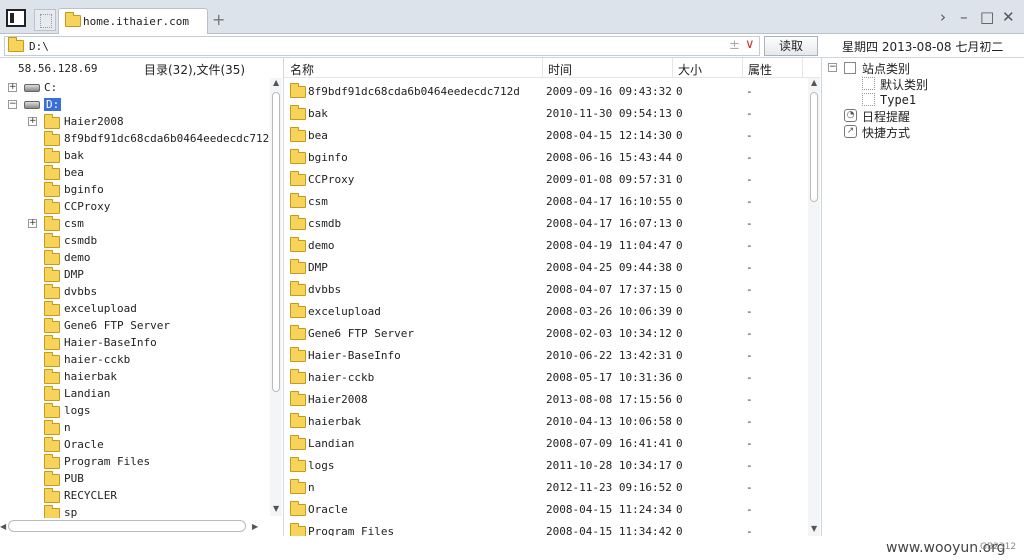  I want to click on tree-folder: n, so click(135, 428).